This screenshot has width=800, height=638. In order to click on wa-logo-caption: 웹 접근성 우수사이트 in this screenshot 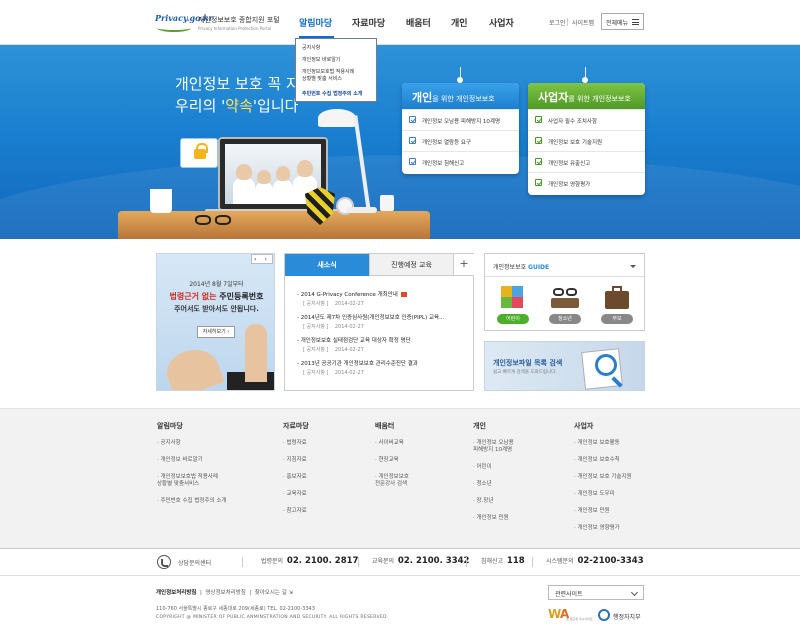, I will do `click(579, 619)`.